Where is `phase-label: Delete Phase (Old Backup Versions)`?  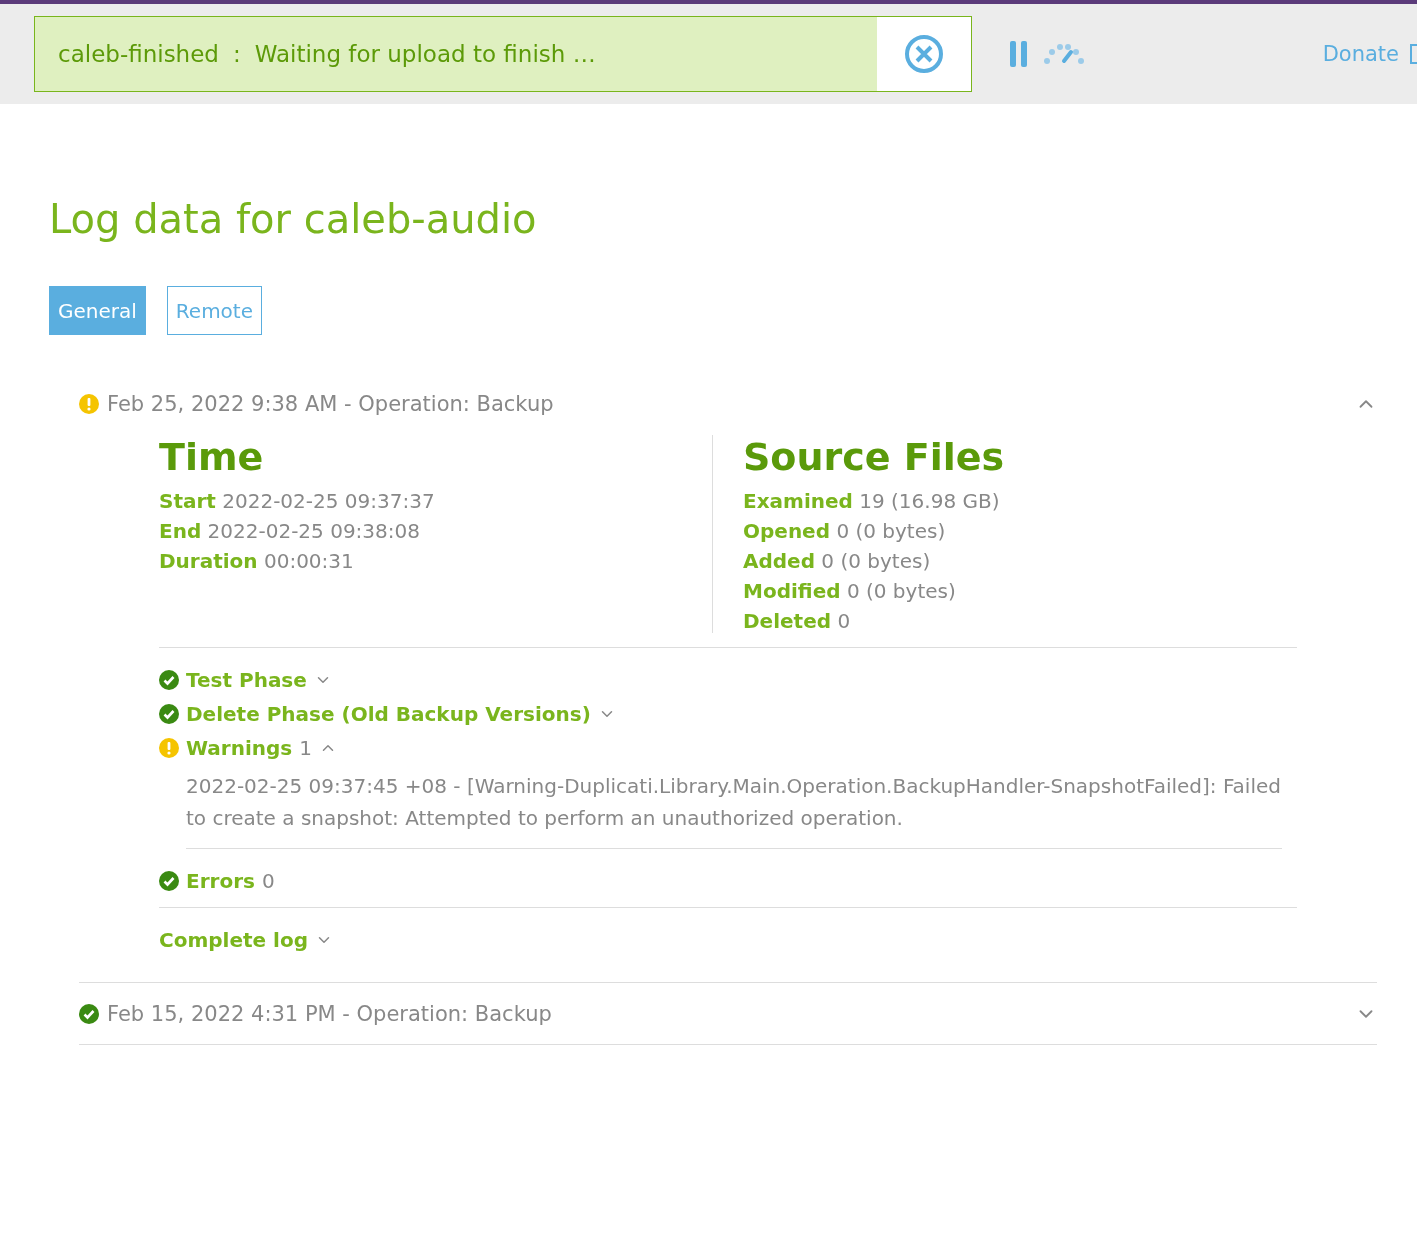 phase-label: Delete Phase (Old Backup Versions) is located at coordinates (388, 714).